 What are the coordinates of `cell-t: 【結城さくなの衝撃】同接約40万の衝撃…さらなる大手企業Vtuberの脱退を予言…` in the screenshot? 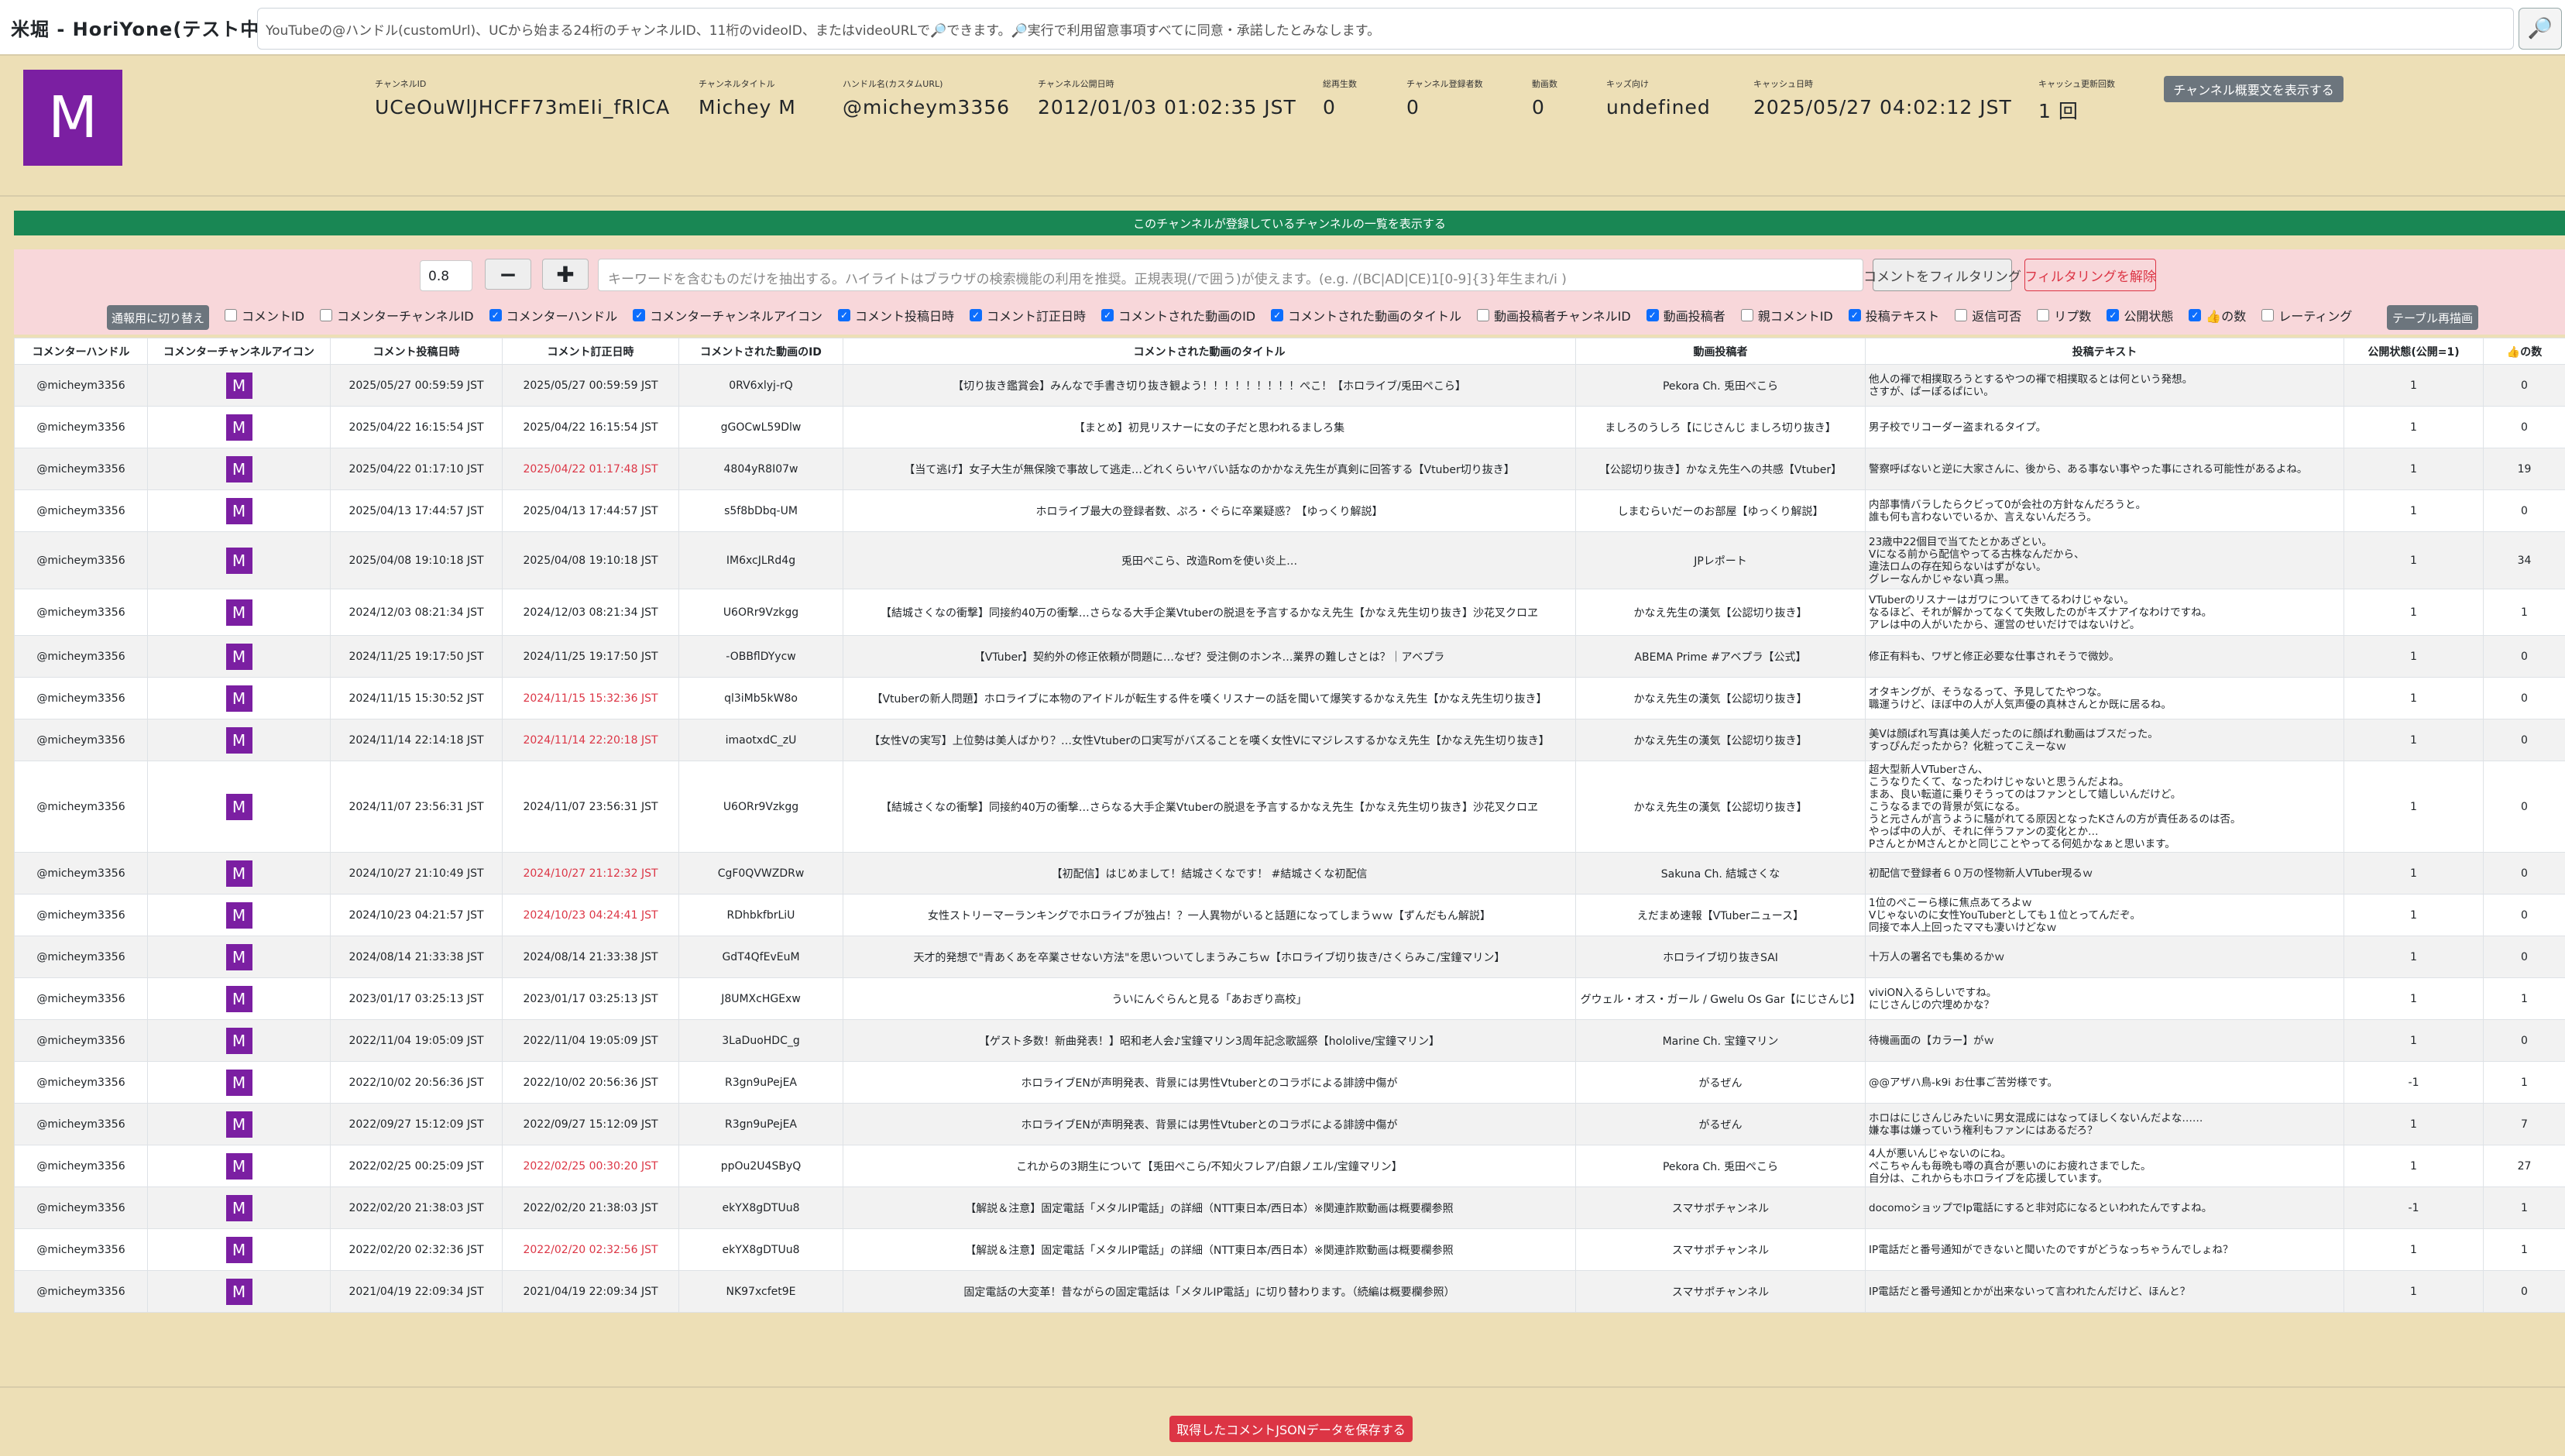 It's located at (1209, 807).